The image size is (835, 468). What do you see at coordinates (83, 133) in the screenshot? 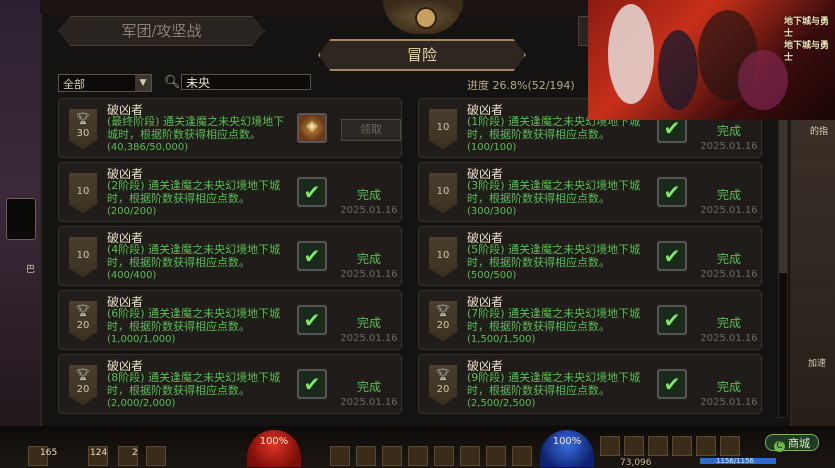
I see `points-value: 30` at bounding box center [83, 133].